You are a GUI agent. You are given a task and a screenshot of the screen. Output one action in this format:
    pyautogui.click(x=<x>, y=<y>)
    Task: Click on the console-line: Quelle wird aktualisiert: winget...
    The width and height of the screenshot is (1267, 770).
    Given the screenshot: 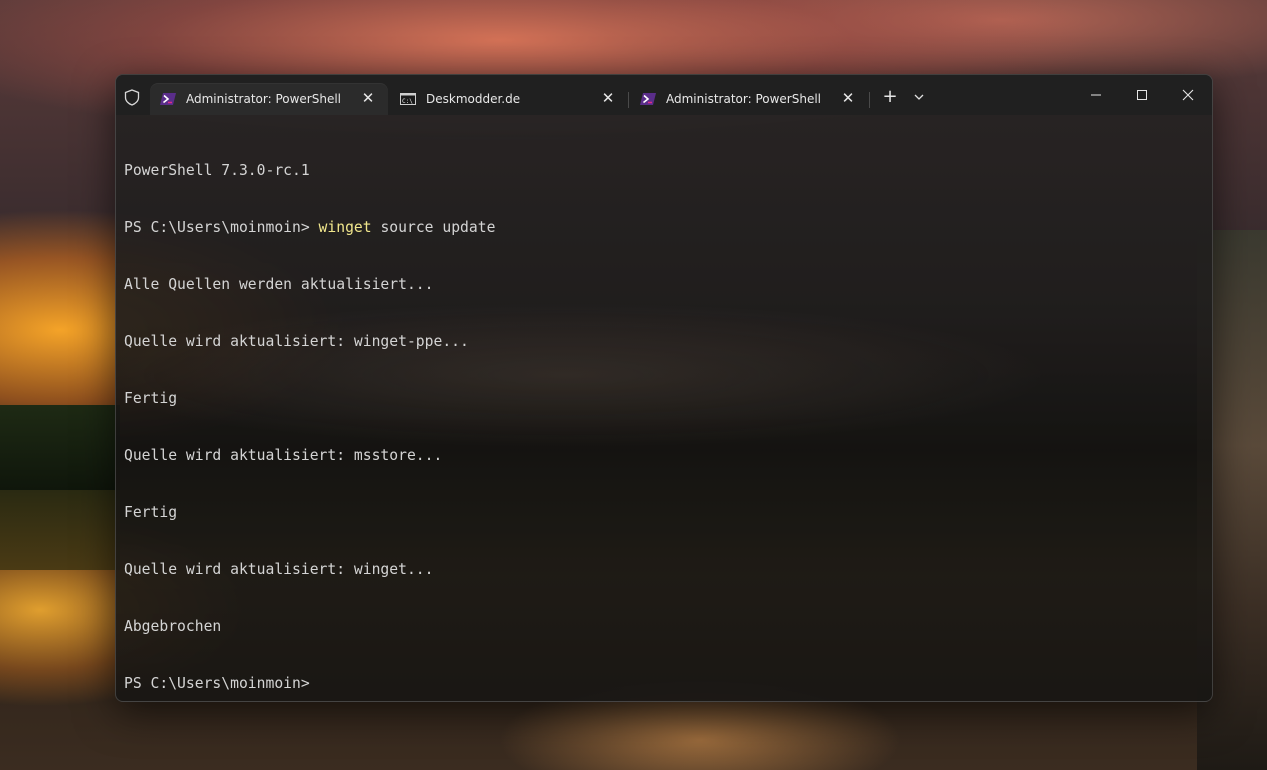 What is the action you would take?
    pyautogui.click(x=279, y=569)
    